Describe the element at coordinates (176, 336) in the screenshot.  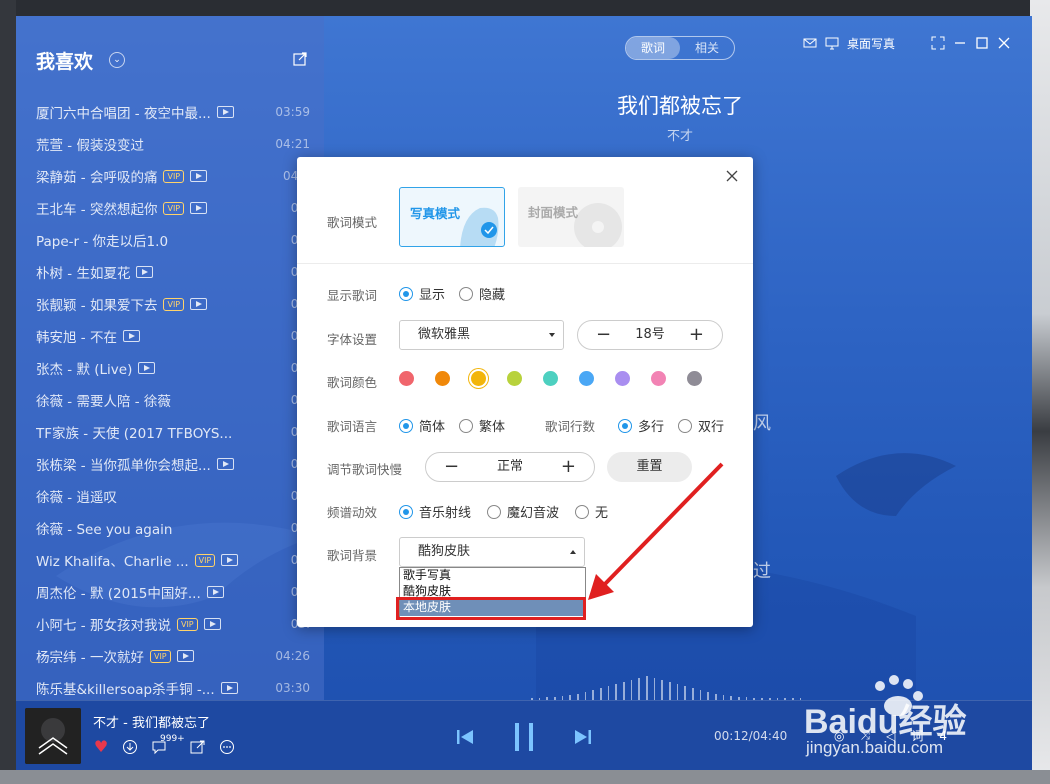
I see `song-list-item: 韩安旭 - 不在03:` at that location.